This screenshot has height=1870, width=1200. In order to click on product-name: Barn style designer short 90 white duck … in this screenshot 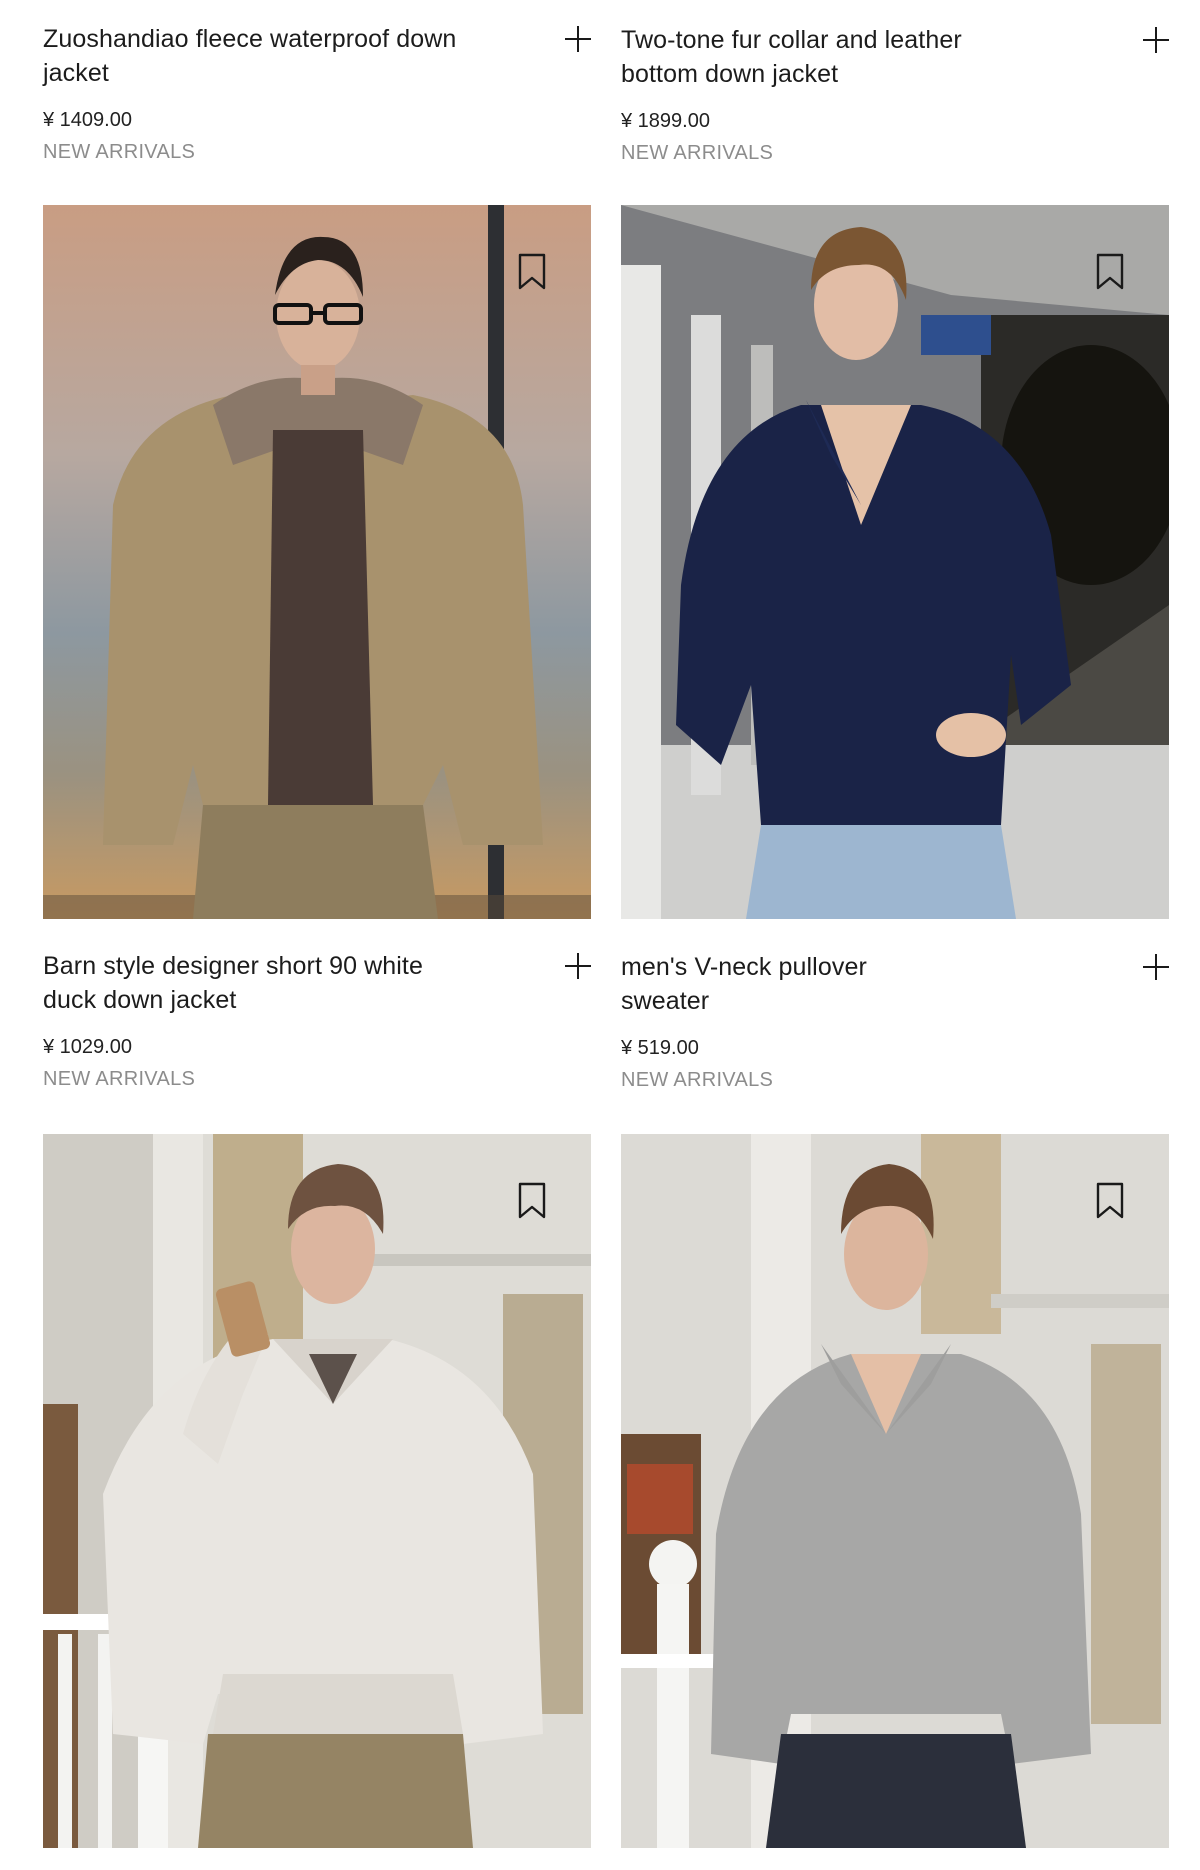, I will do `click(253, 983)`.